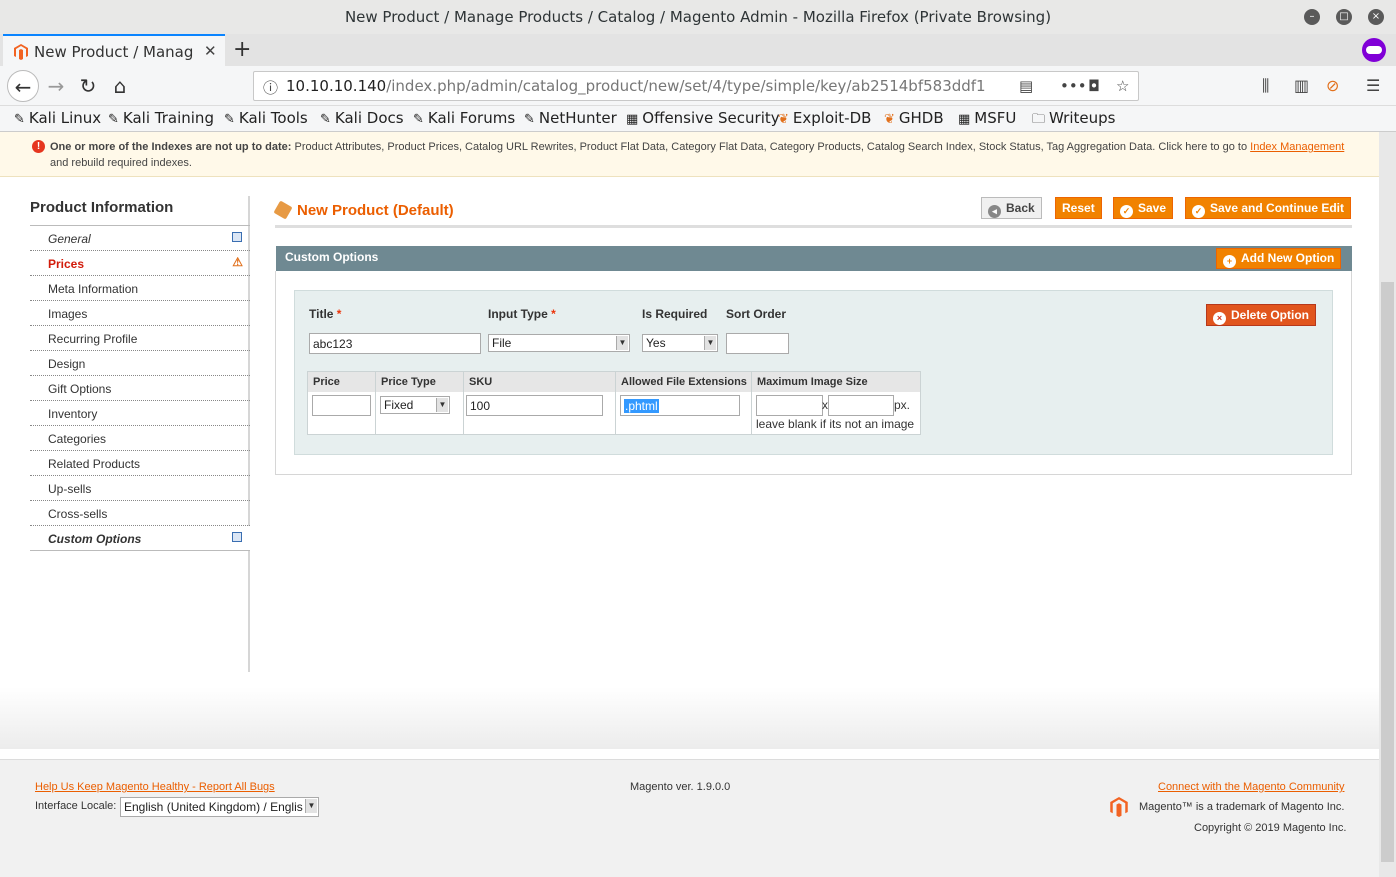 Image resolution: width=1396 pixels, height=877 pixels. What do you see at coordinates (1251, 787) in the screenshot?
I see `community-link: Connect with the Magento Community` at bounding box center [1251, 787].